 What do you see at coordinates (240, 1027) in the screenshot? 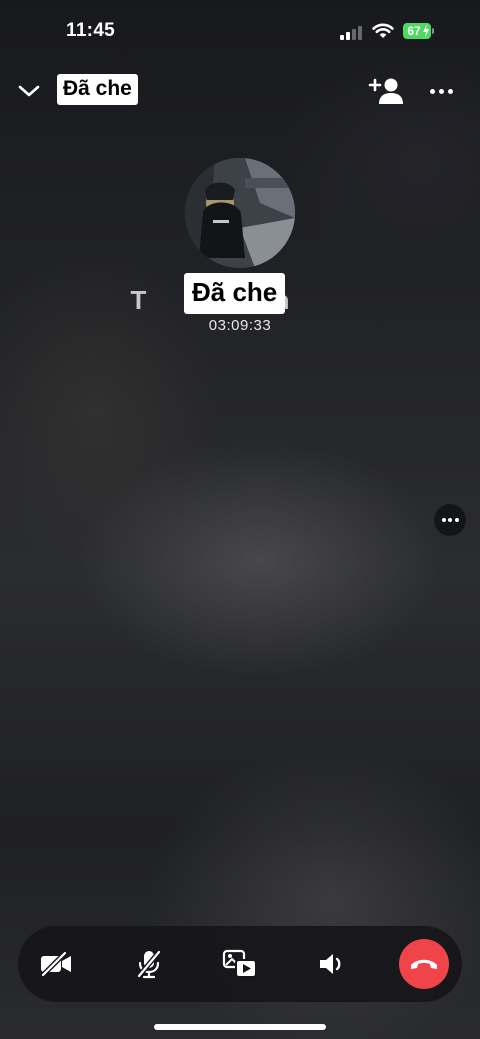
I see `home-indicator` at bounding box center [240, 1027].